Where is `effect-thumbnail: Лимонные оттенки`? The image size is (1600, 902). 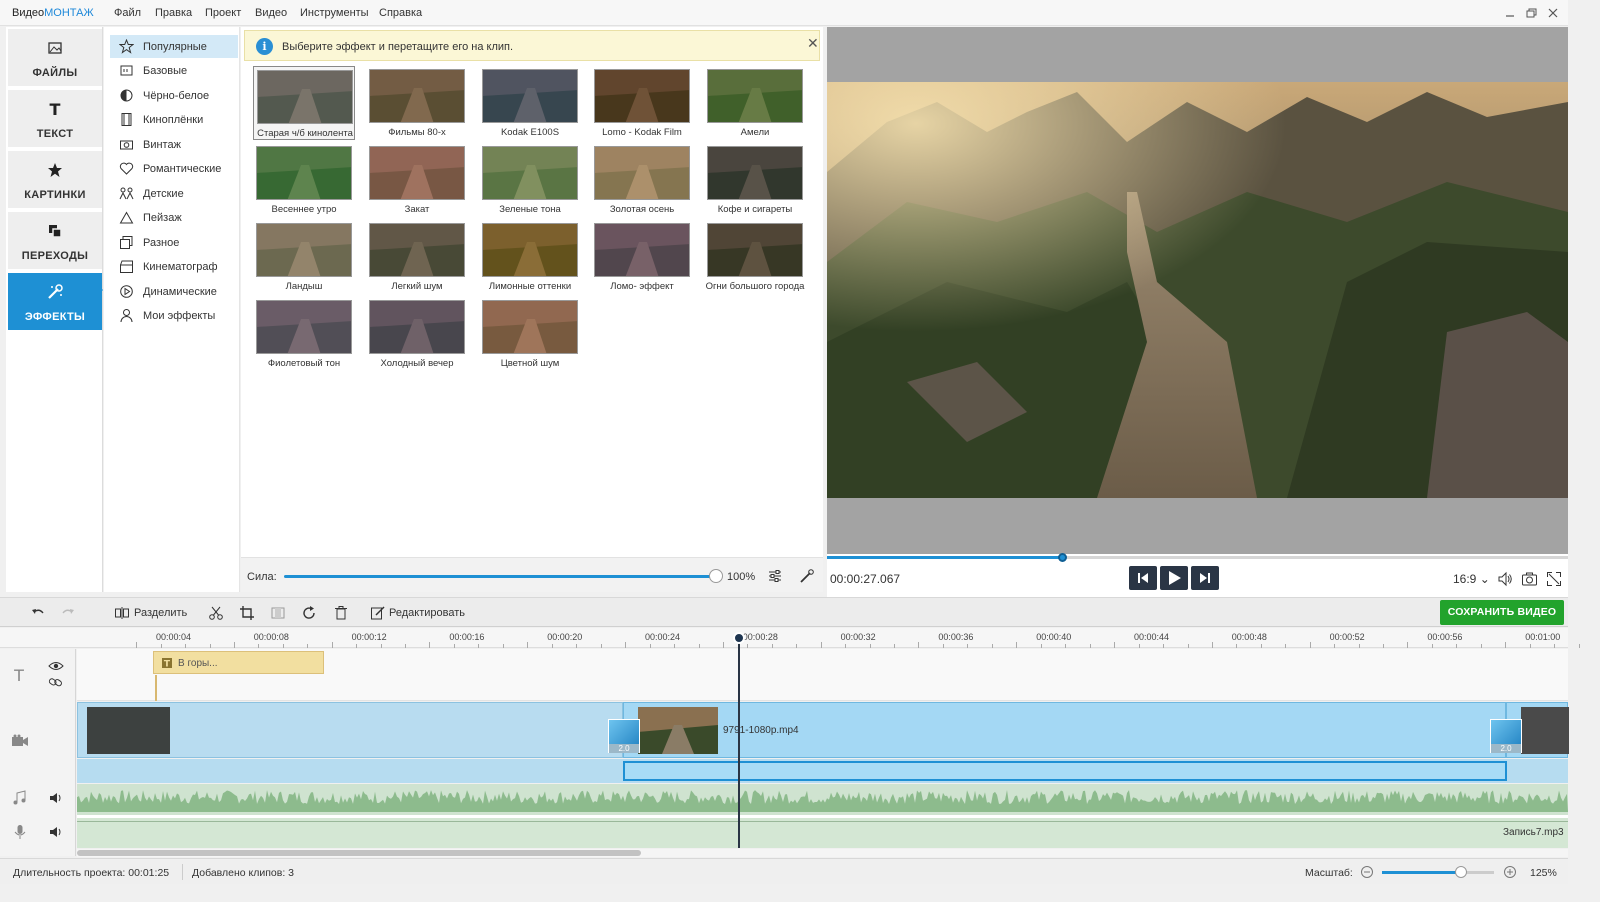
effect-thumbnail: Лимонные оттенки is located at coordinates (530, 257).